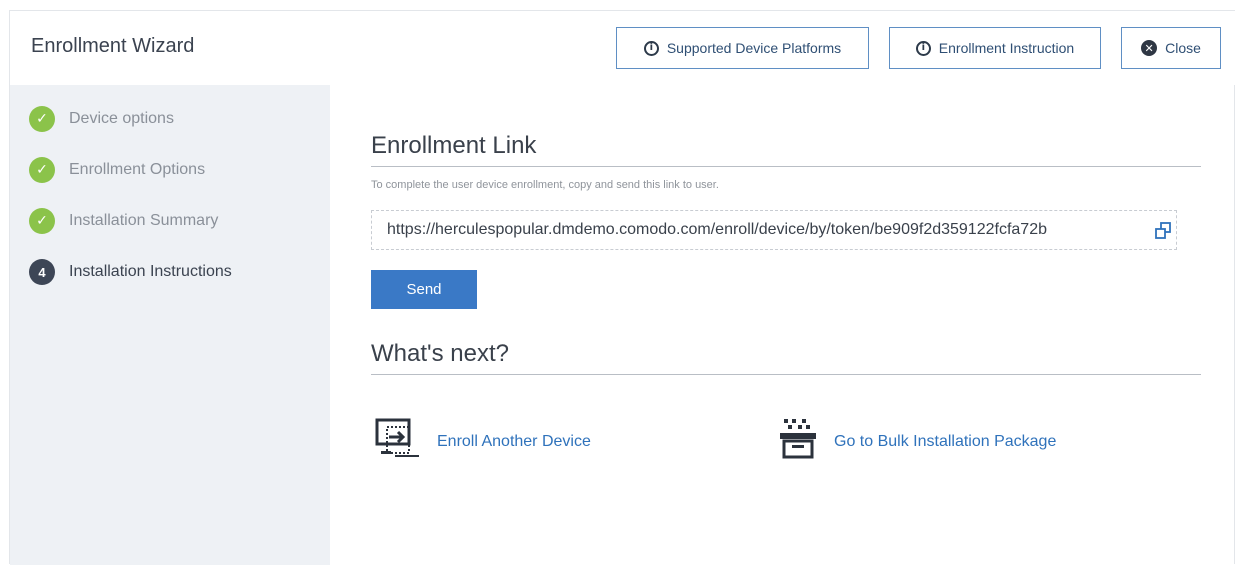  Describe the element at coordinates (1163, 231) in the screenshot. I see `copy-icon` at that location.